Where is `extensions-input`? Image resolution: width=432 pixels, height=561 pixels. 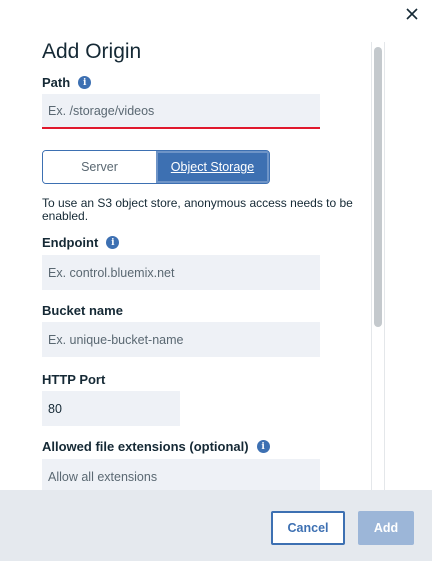
extensions-input is located at coordinates (181, 474).